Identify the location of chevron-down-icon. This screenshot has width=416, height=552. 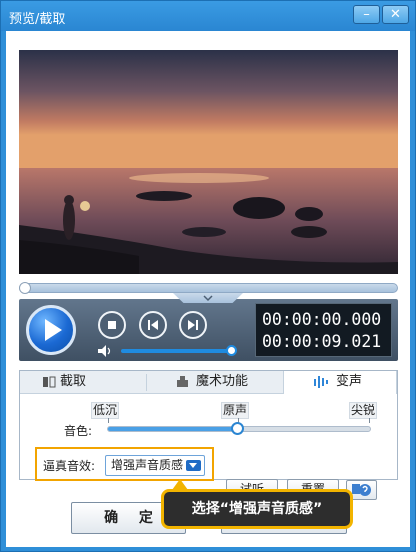
(193, 465).